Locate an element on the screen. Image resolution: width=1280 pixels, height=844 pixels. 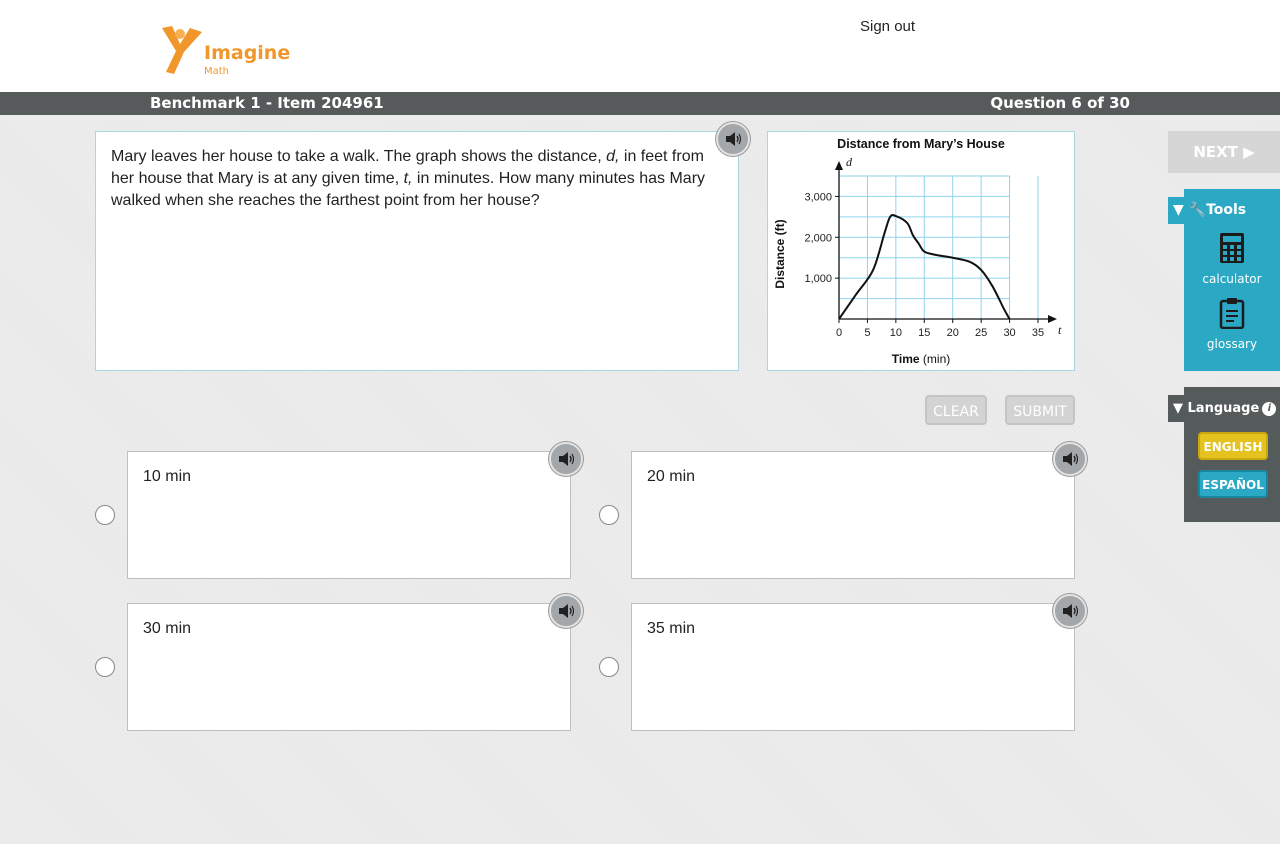
x-axis-variable: t is located at coordinates (1060, 330).